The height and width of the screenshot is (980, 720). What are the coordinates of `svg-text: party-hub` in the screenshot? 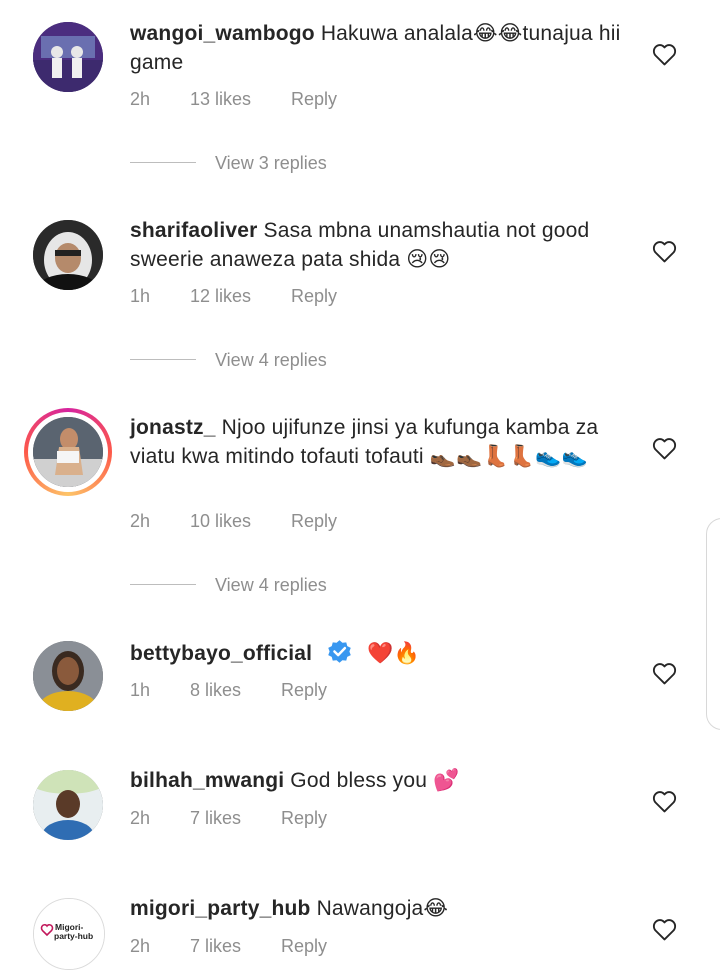 It's located at (73, 936).